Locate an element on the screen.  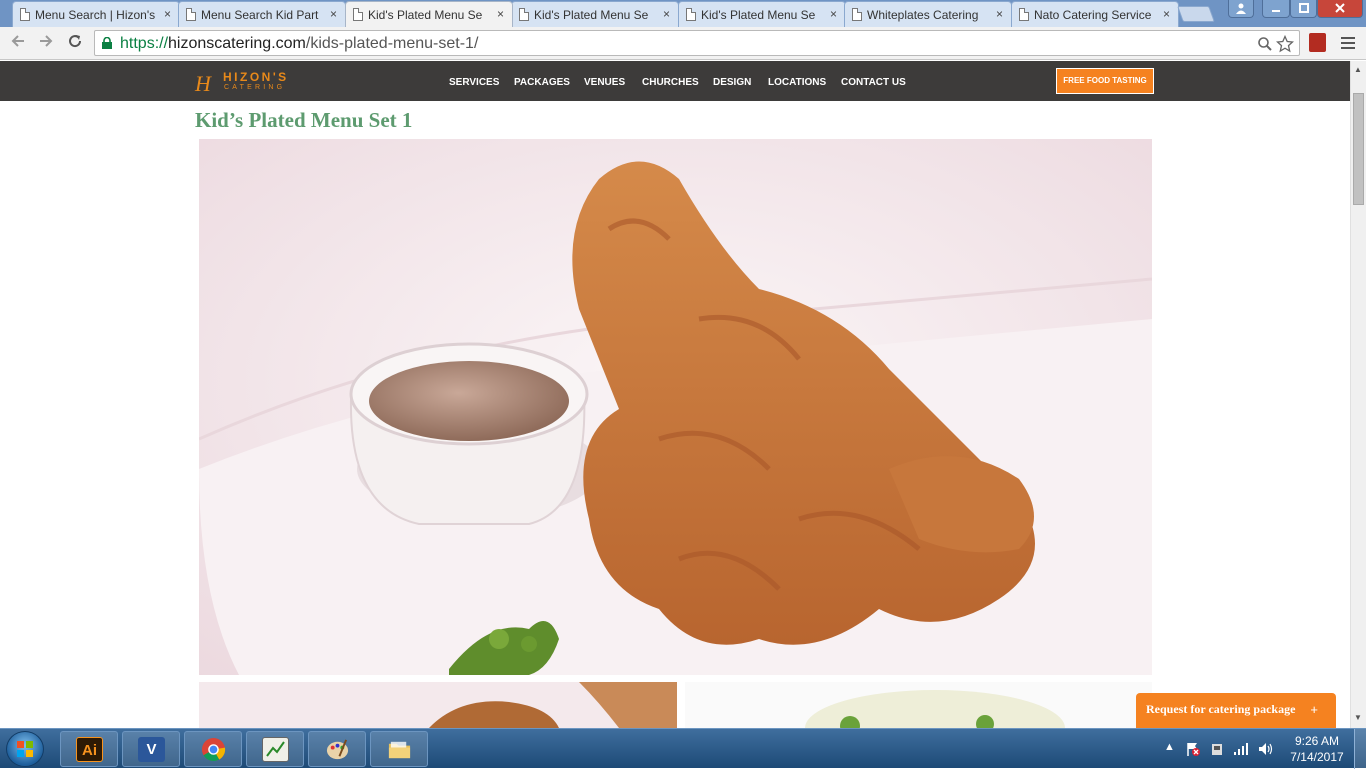
tab-title: Nato Catering Service is located at coordinates (1093, 14).